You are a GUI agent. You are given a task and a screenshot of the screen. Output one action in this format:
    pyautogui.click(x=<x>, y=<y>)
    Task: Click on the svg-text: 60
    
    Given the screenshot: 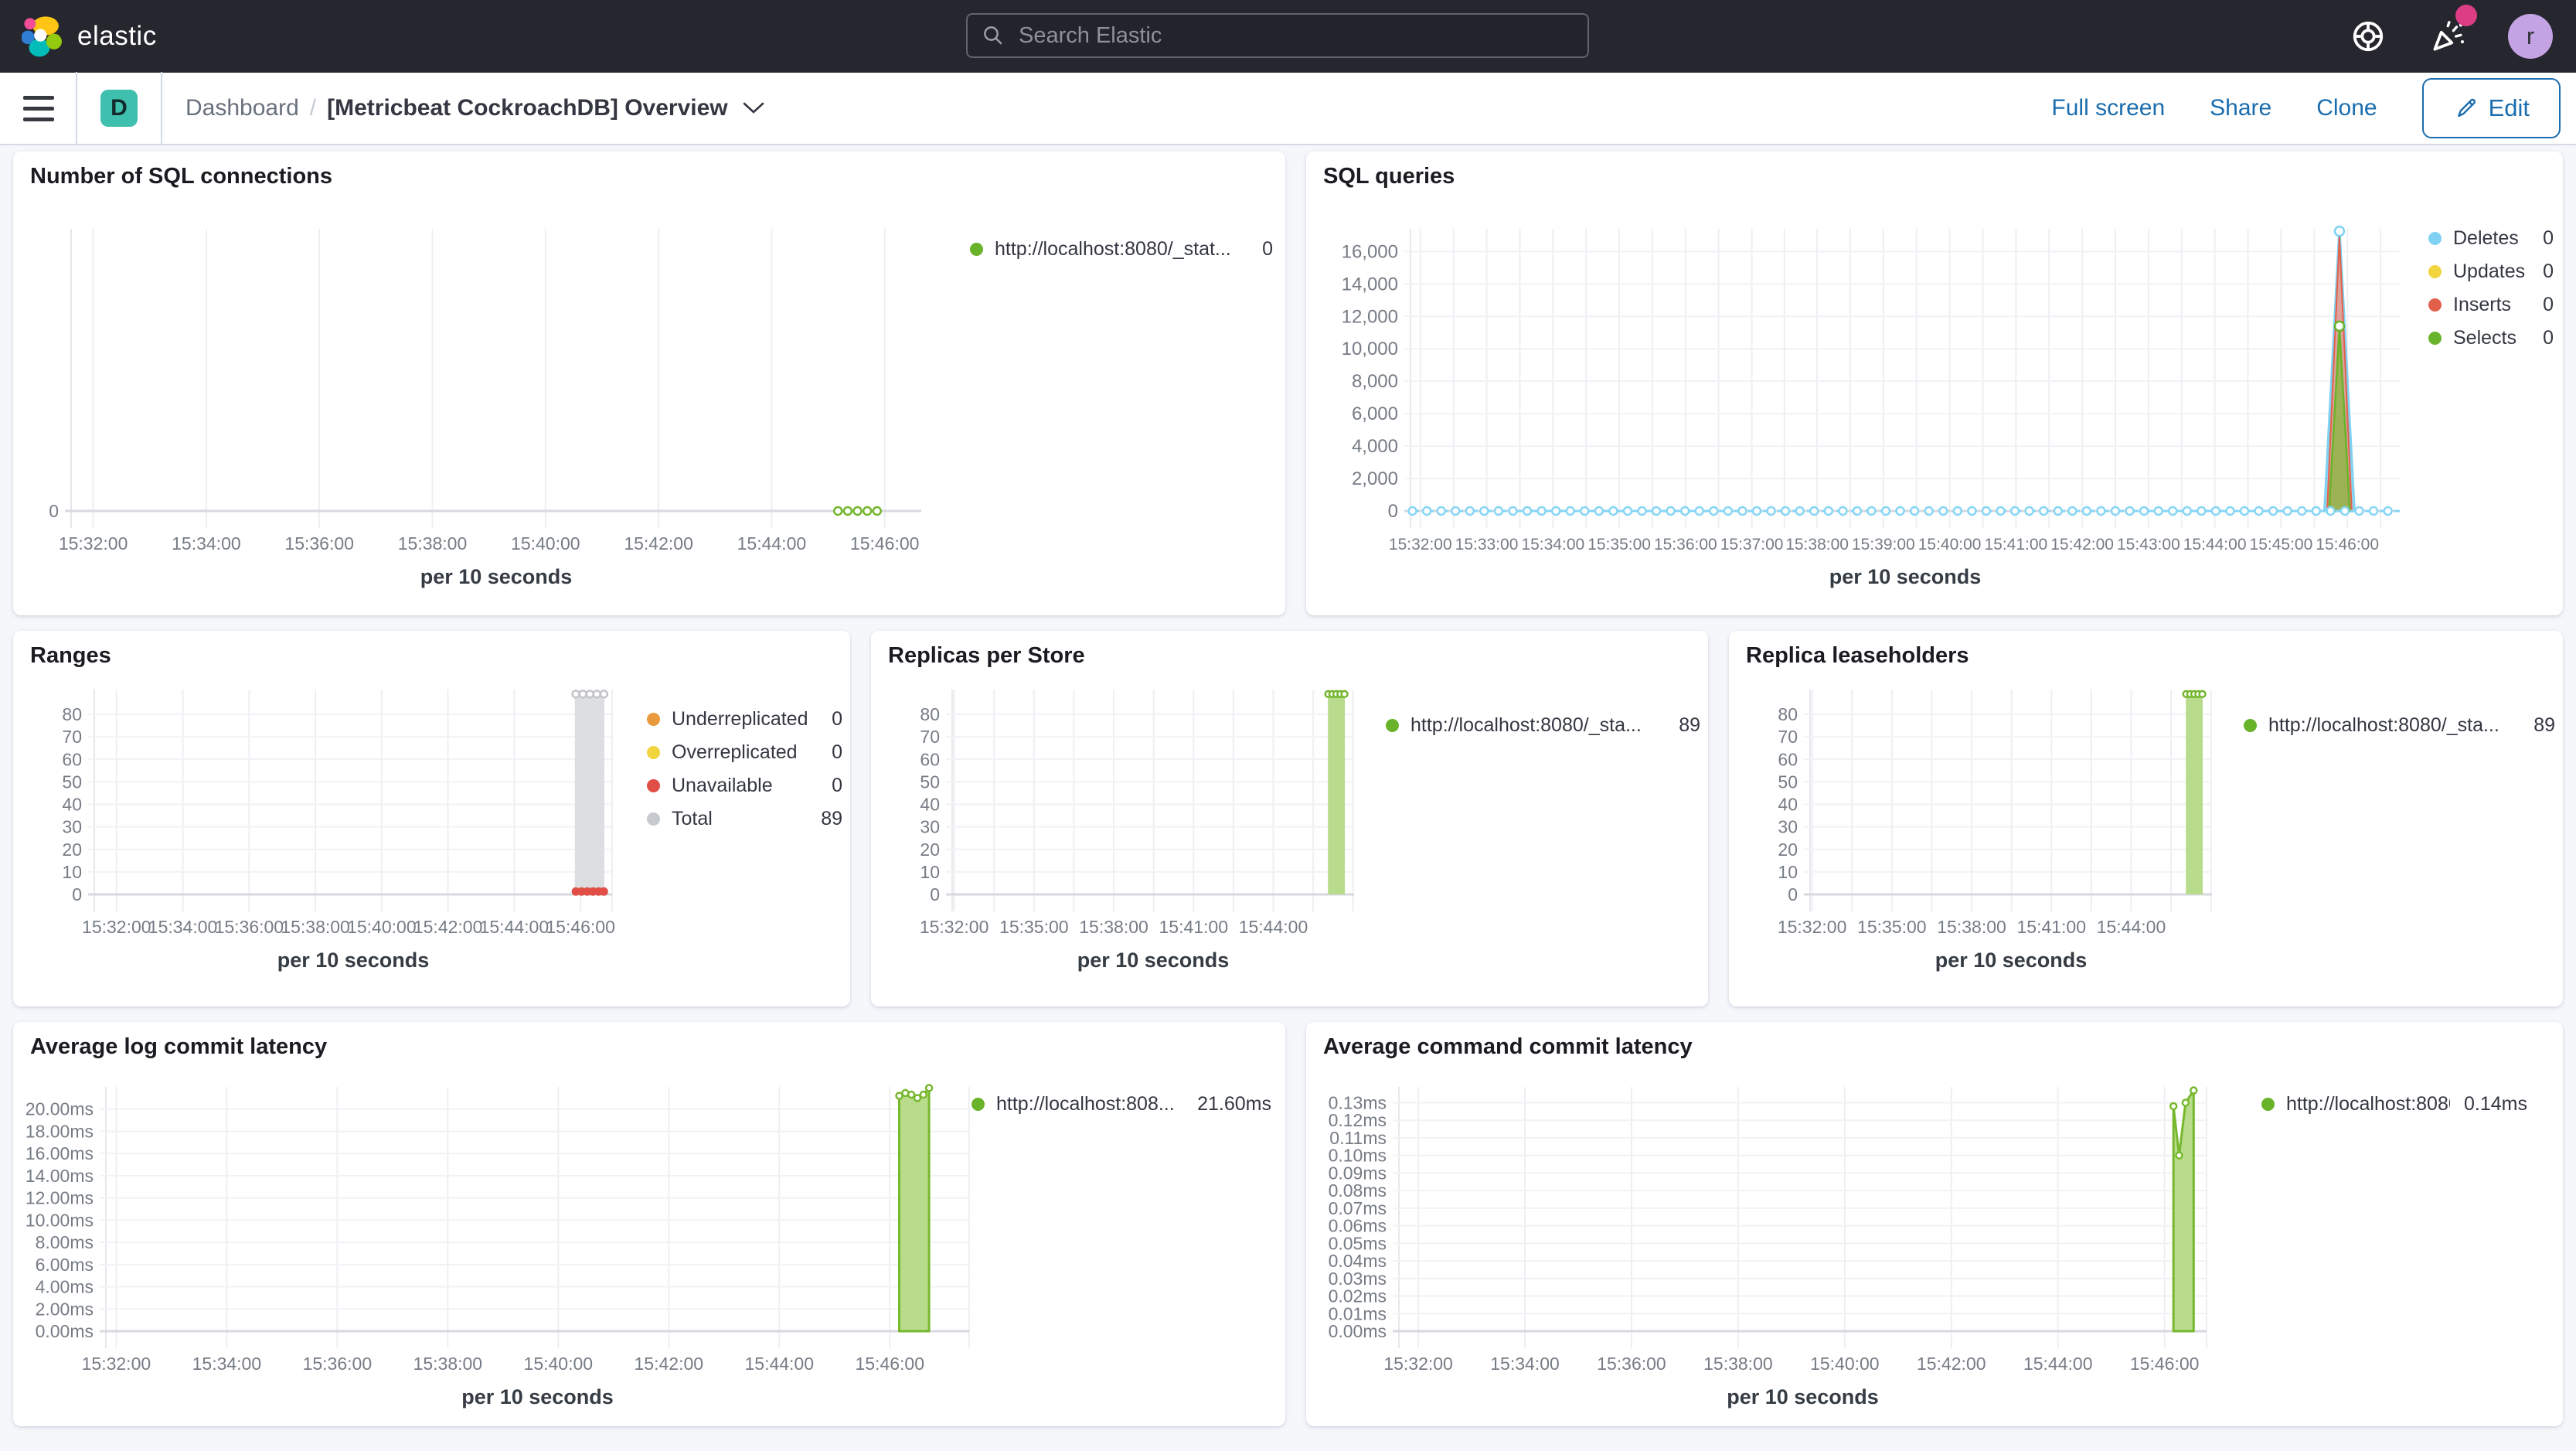 What is the action you would take?
    pyautogui.click(x=930, y=759)
    